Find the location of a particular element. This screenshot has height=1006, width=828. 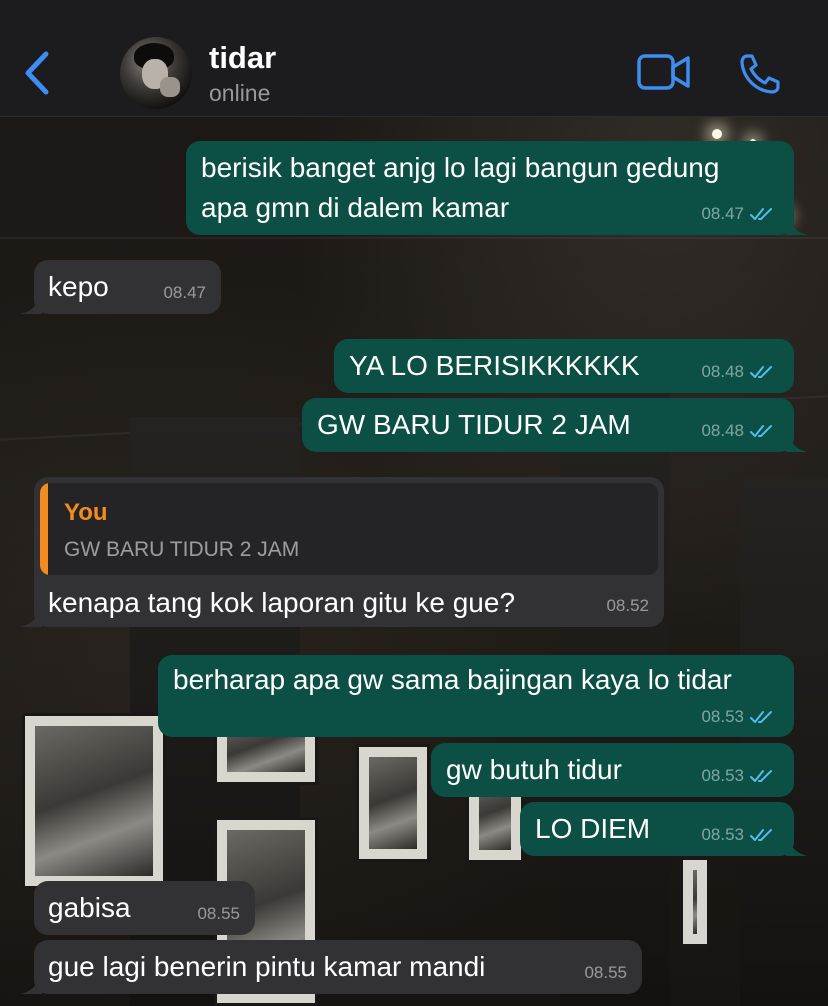

message-text: kenapa tang kok laporan gitu ke gue? is located at coordinates (282, 602).